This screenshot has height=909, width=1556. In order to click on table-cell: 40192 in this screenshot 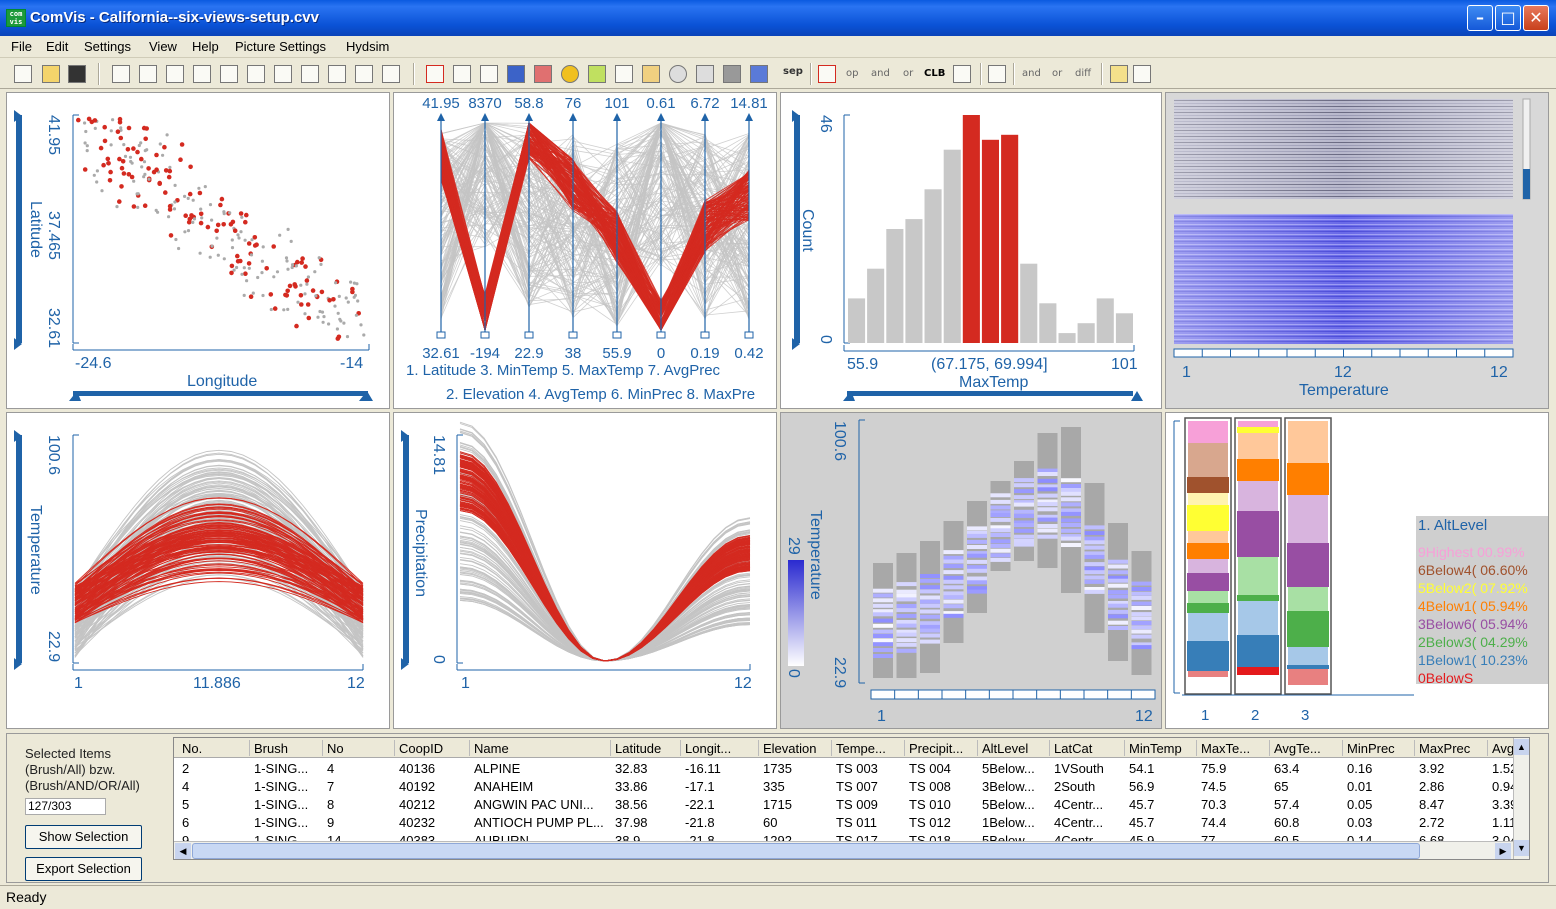, I will do `click(435, 786)`.